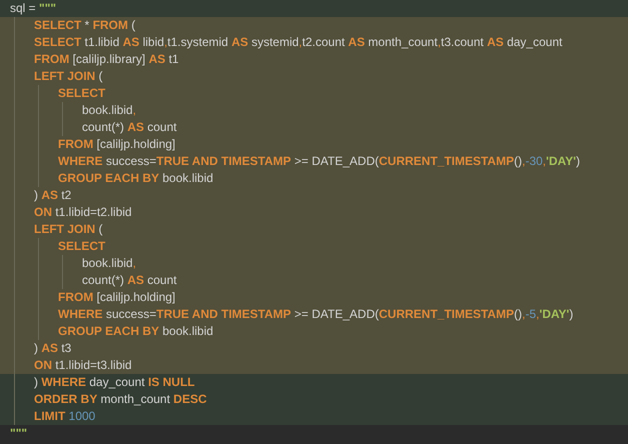  What do you see at coordinates (106, 59) in the screenshot?
I see `code-line: FROM [caliljp.library] AS t1` at bounding box center [106, 59].